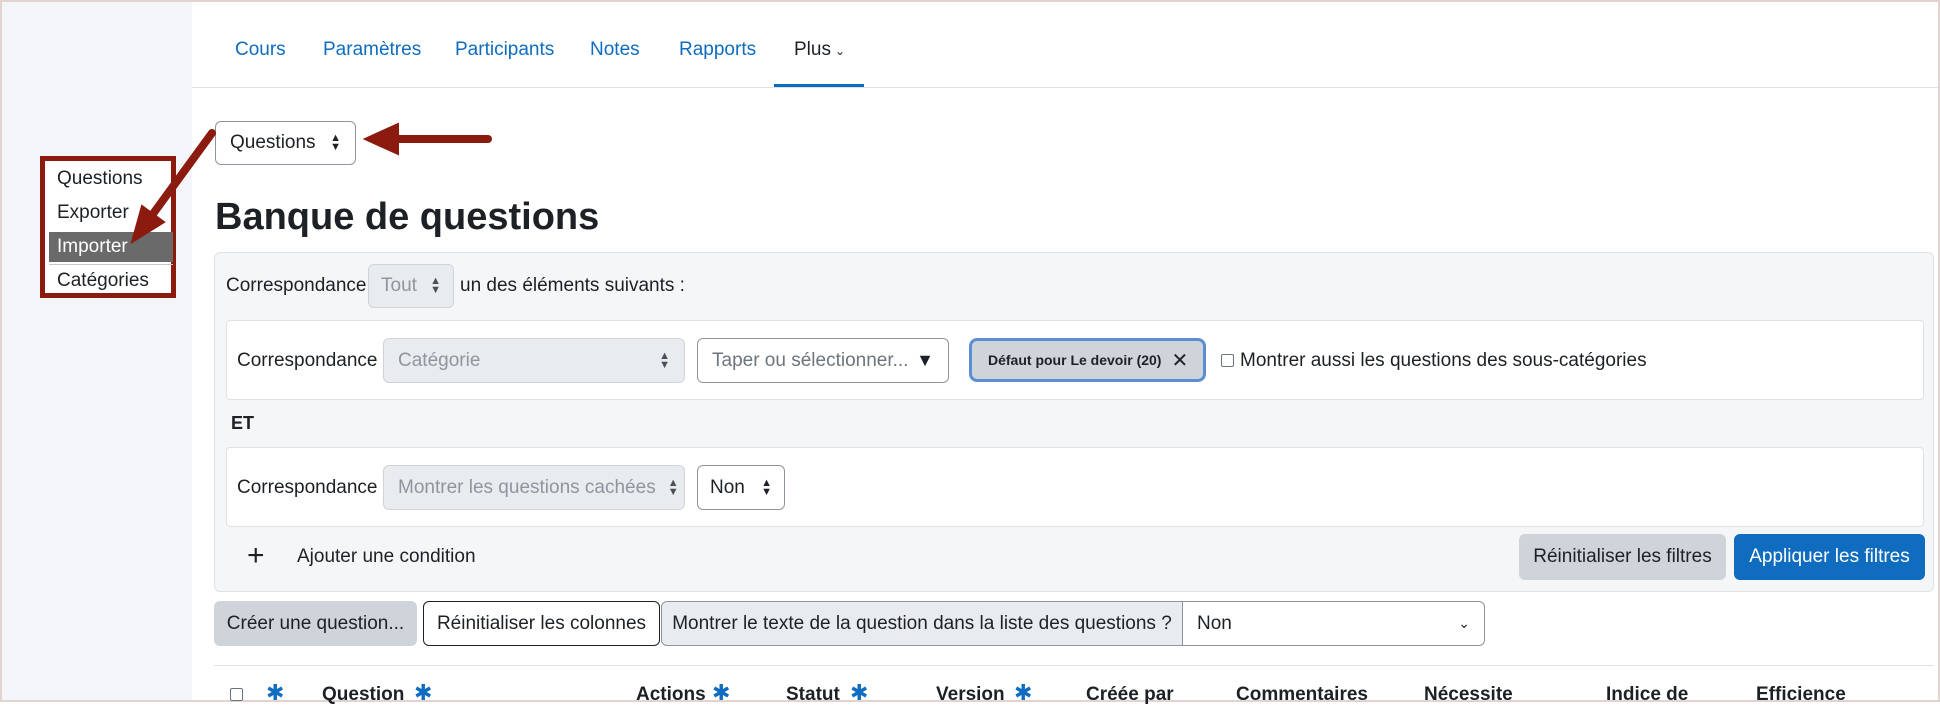 The width and height of the screenshot is (1940, 706). I want to click on active-tab-indicator, so click(819, 85).